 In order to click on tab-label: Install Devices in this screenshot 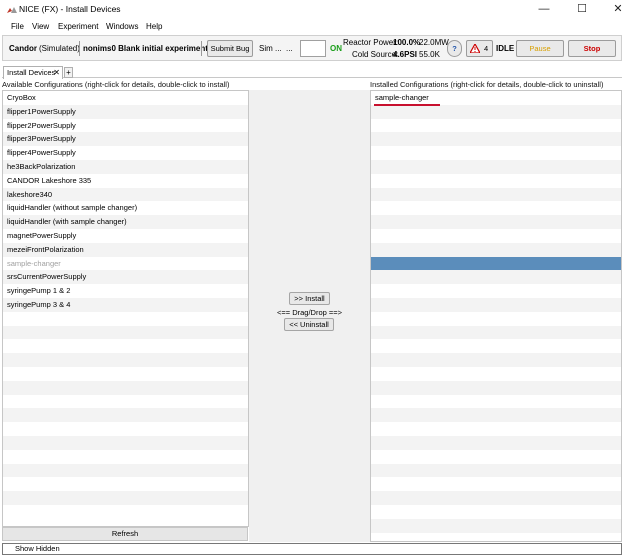, I will do `click(31, 72)`.